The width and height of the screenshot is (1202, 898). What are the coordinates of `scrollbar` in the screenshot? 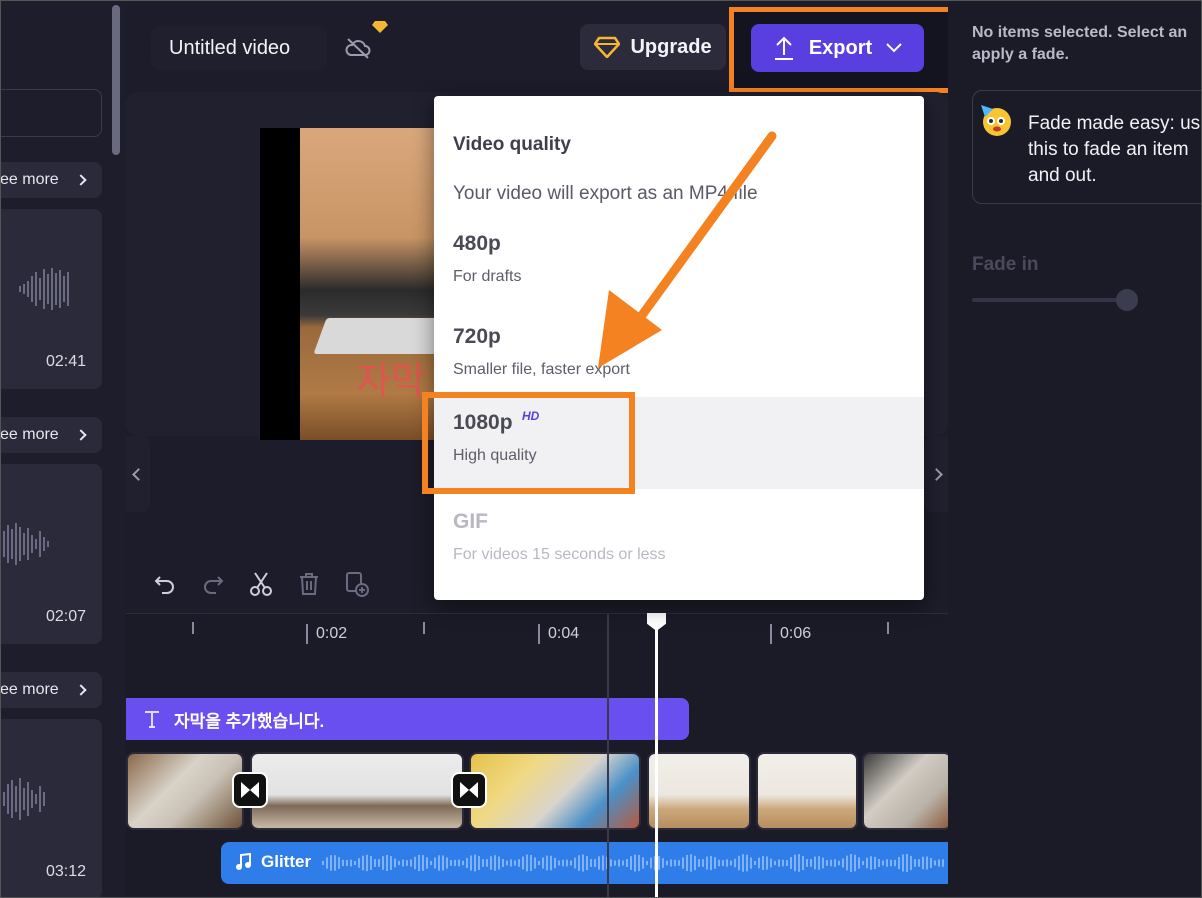 It's located at (116, 80).